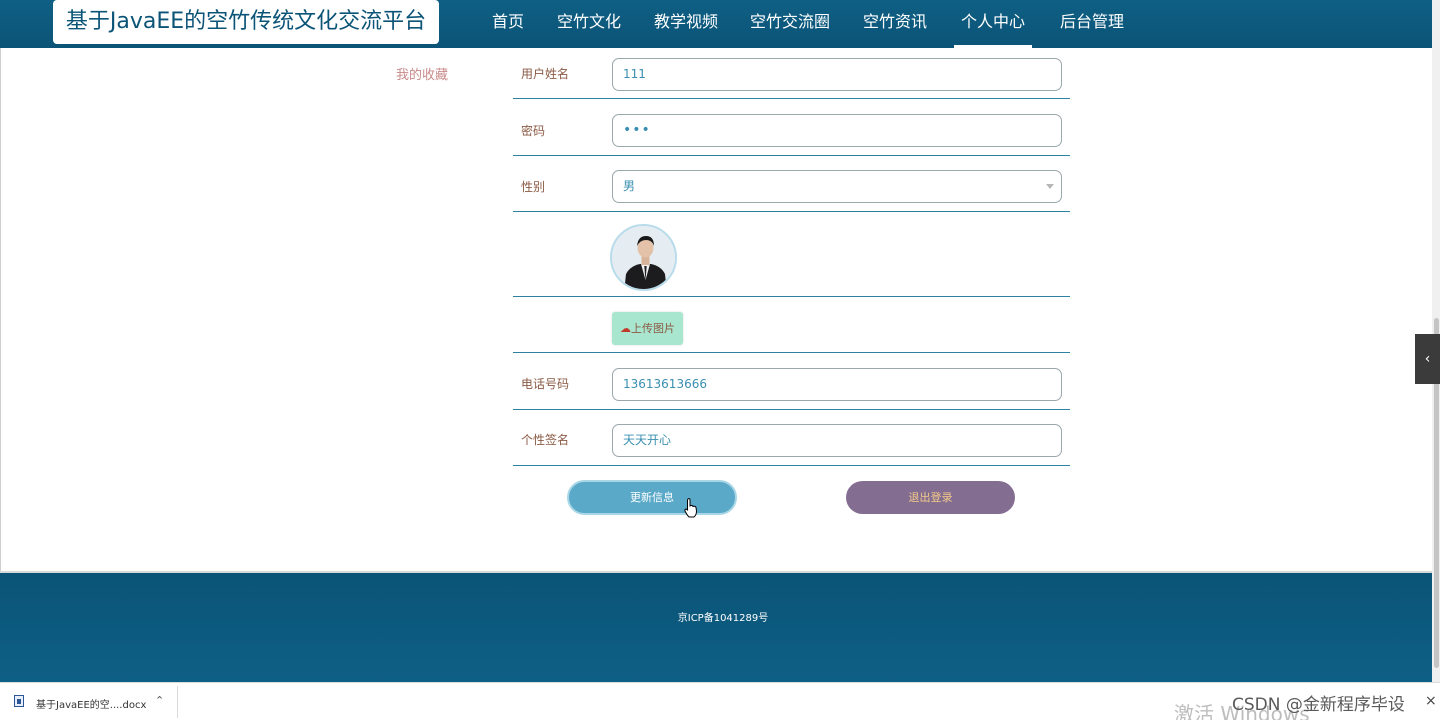 The image size is (1440, 720). I want to click on nav-item-personal-center: 个人中心, so click(993, 24).